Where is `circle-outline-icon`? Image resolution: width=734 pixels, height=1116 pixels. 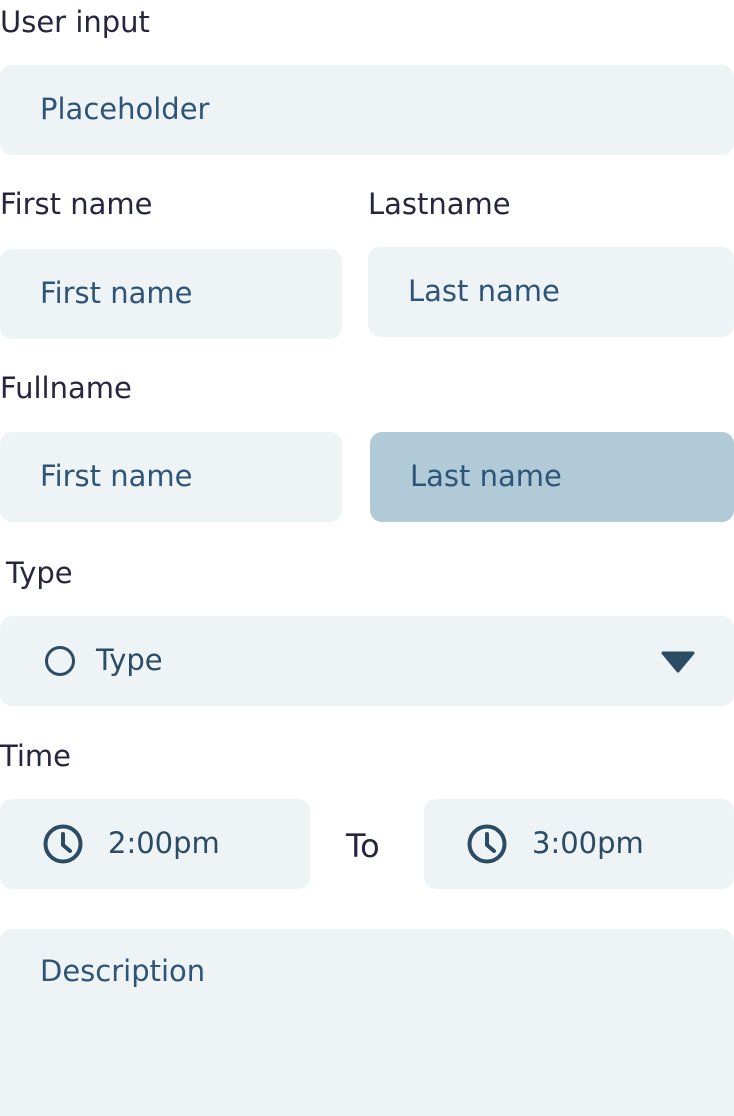
circle-outline-icon is located at coordinates (60, 661).